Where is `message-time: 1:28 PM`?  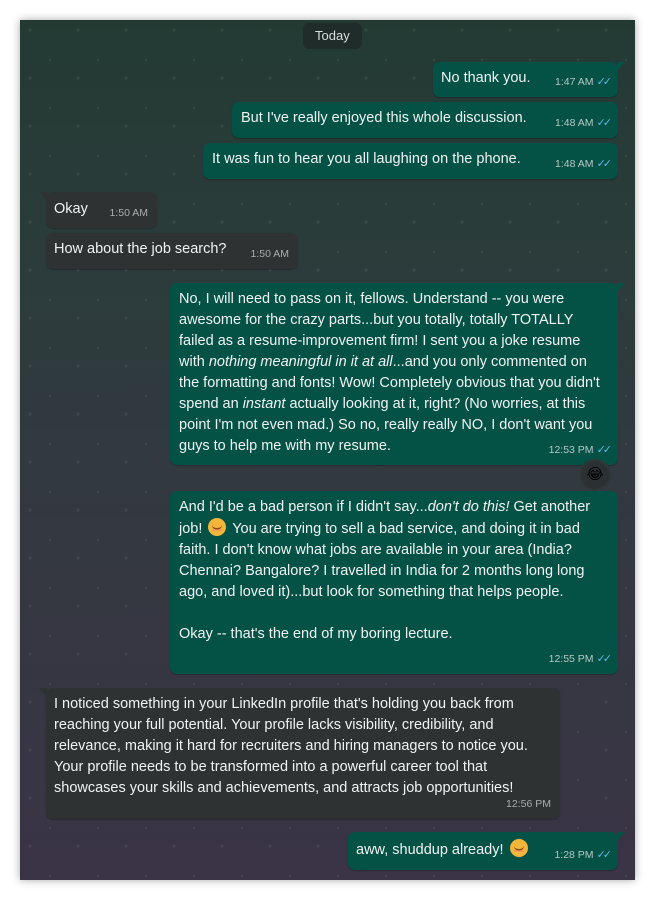
message-time: 1:28 PM is located at coordinates (574, 855).